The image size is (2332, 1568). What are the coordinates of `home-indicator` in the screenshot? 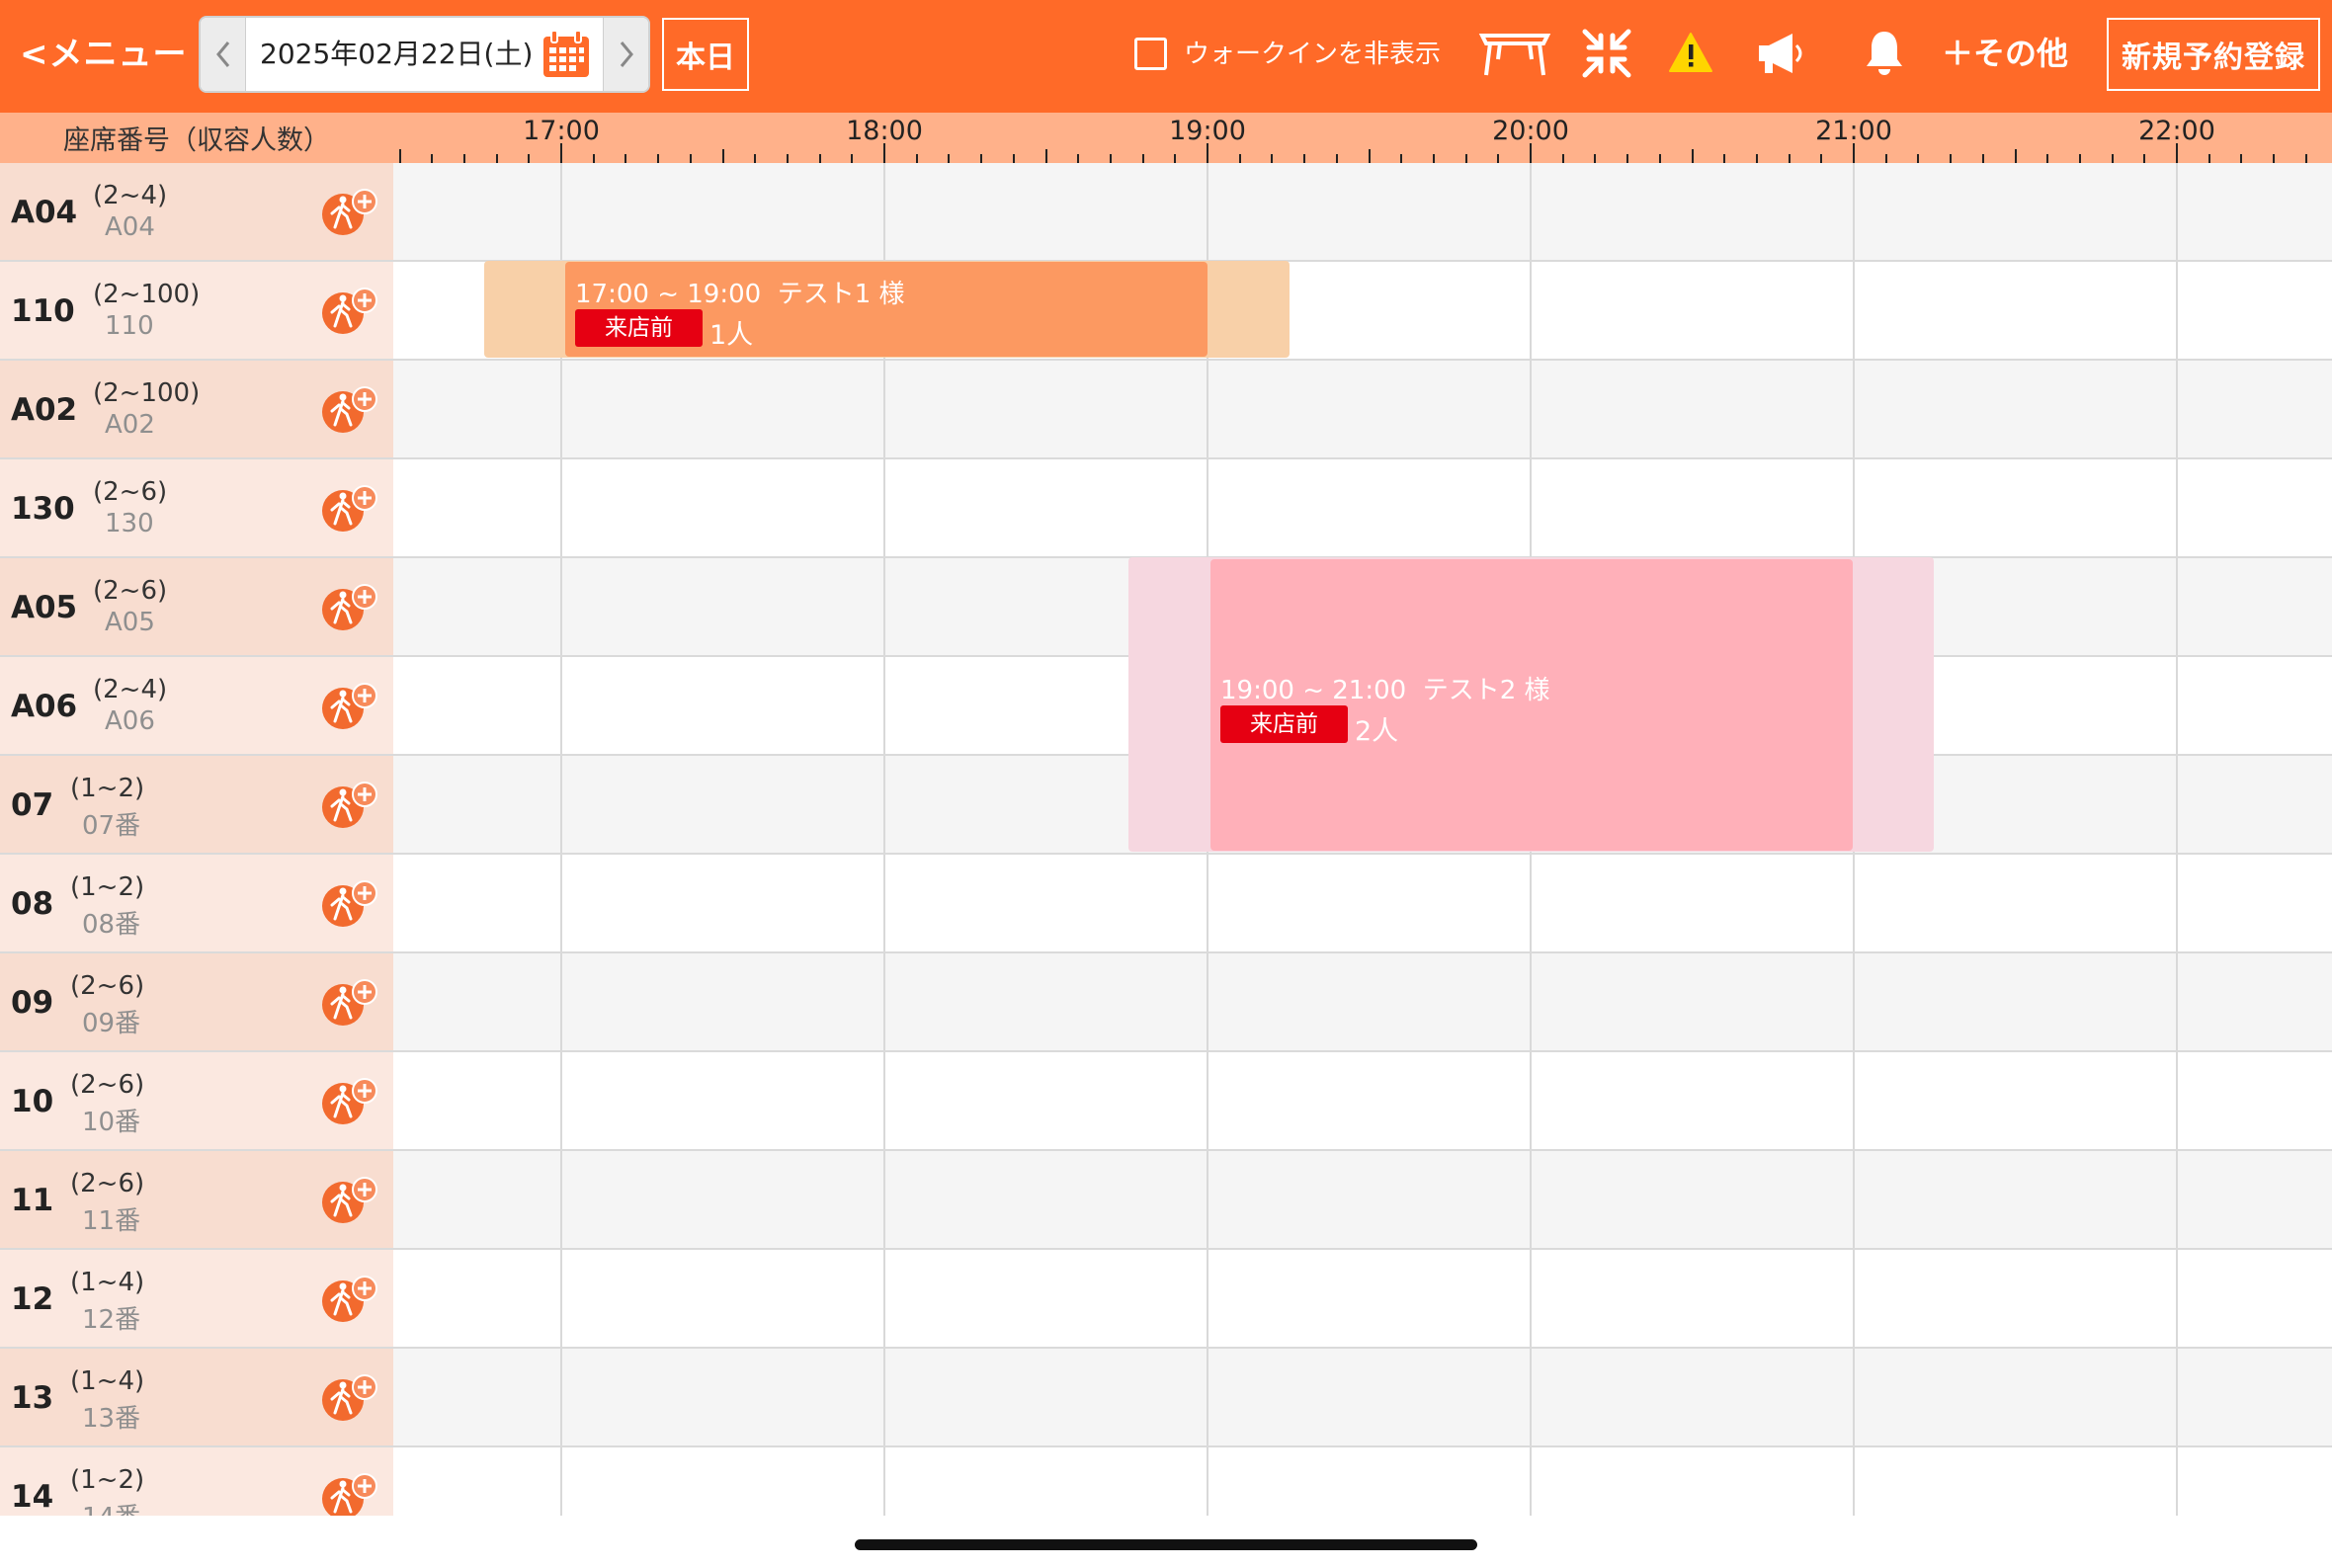 It's located at (1166, 1544).